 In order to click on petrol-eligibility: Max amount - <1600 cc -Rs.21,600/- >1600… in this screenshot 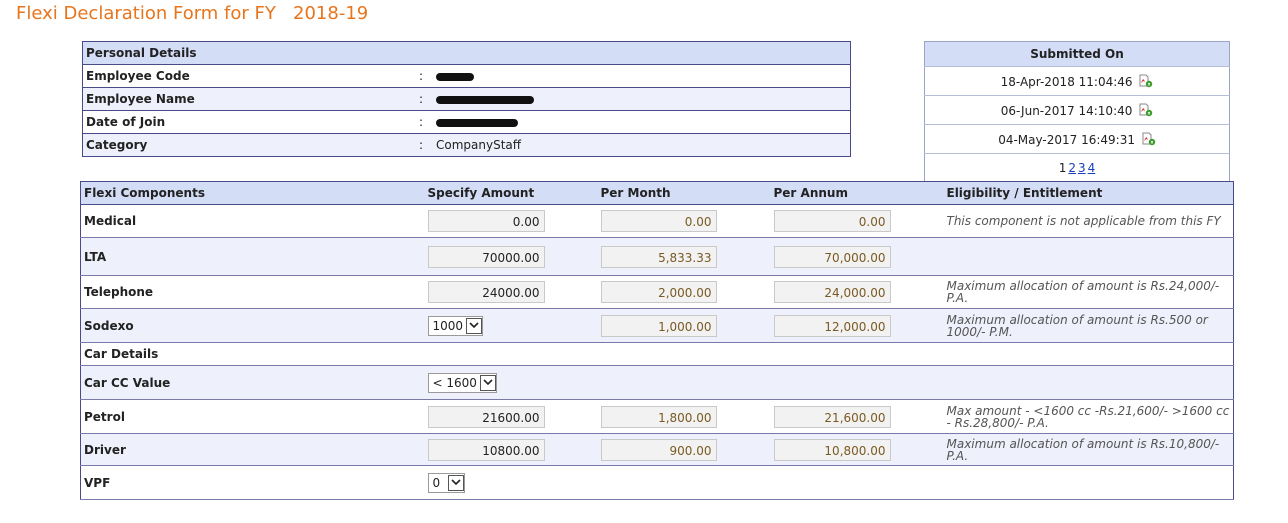, I will do `click(1088, 416)`.